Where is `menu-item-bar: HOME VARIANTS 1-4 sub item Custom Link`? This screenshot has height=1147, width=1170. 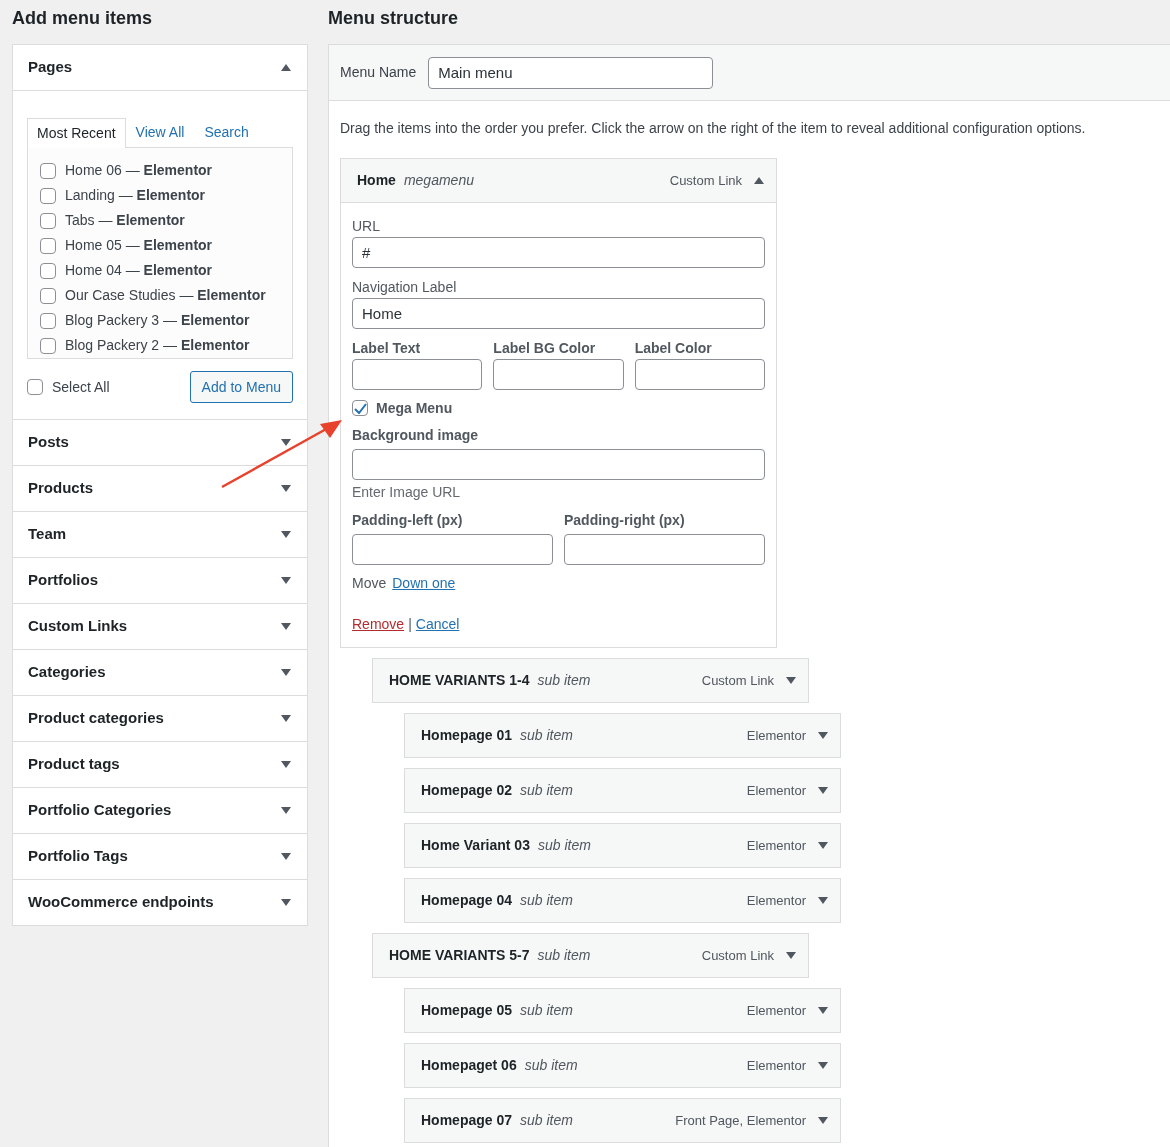 menu-item-bar: HOME VARIANTS 1-4 sub item Custom Link is located at coordinates (590, 680).